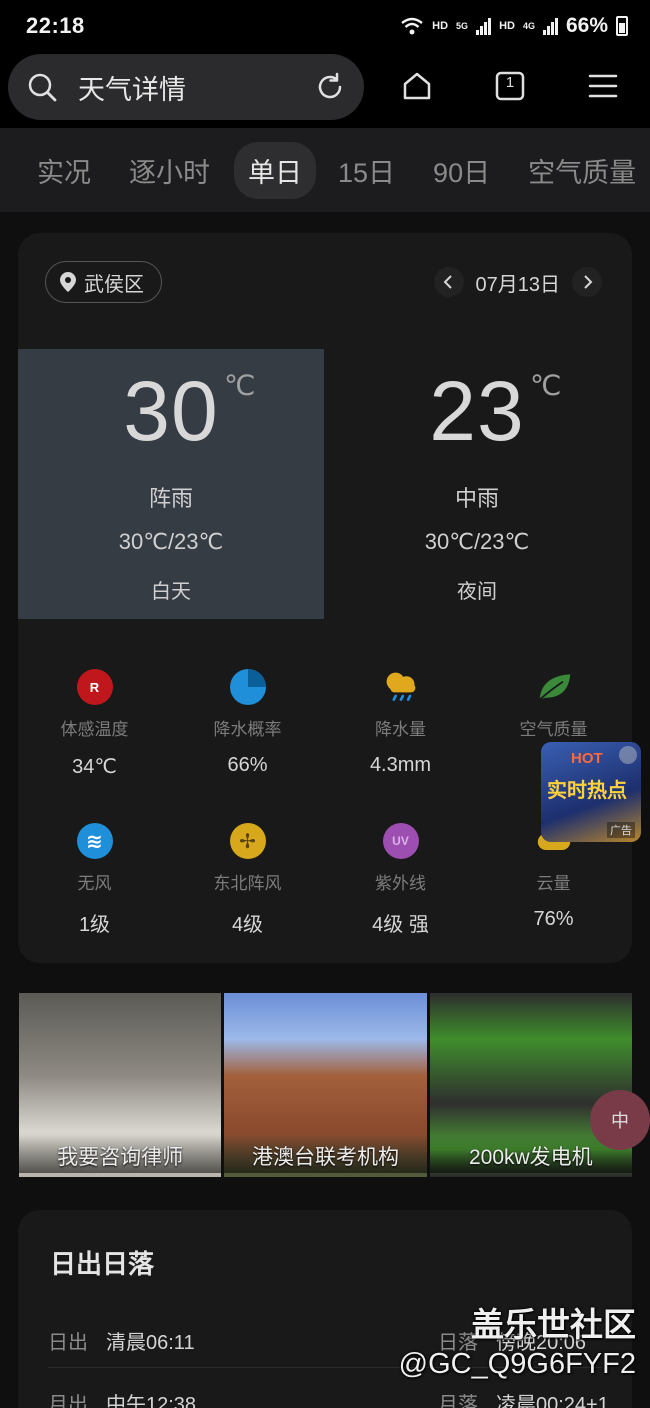 This screenshot has width=650, height=1408. What do you see at coordinates (247, 883) in the screenshot?
I see `metric-label: 东北阵风` at bounding box center [247, 883].